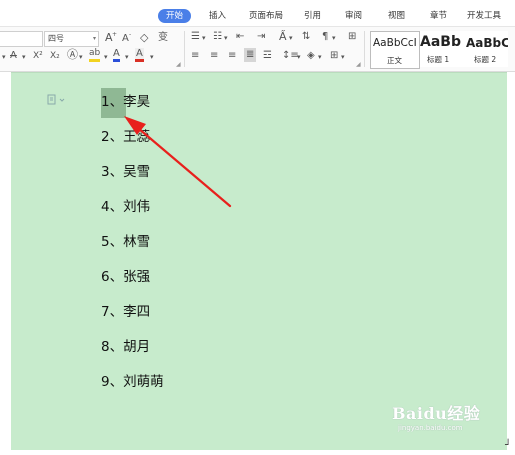 This screenshot has height=455, width=515. I want to click on baidu-watermark: Baidu经验 jingyan.baidu.com, so click(447, 420).